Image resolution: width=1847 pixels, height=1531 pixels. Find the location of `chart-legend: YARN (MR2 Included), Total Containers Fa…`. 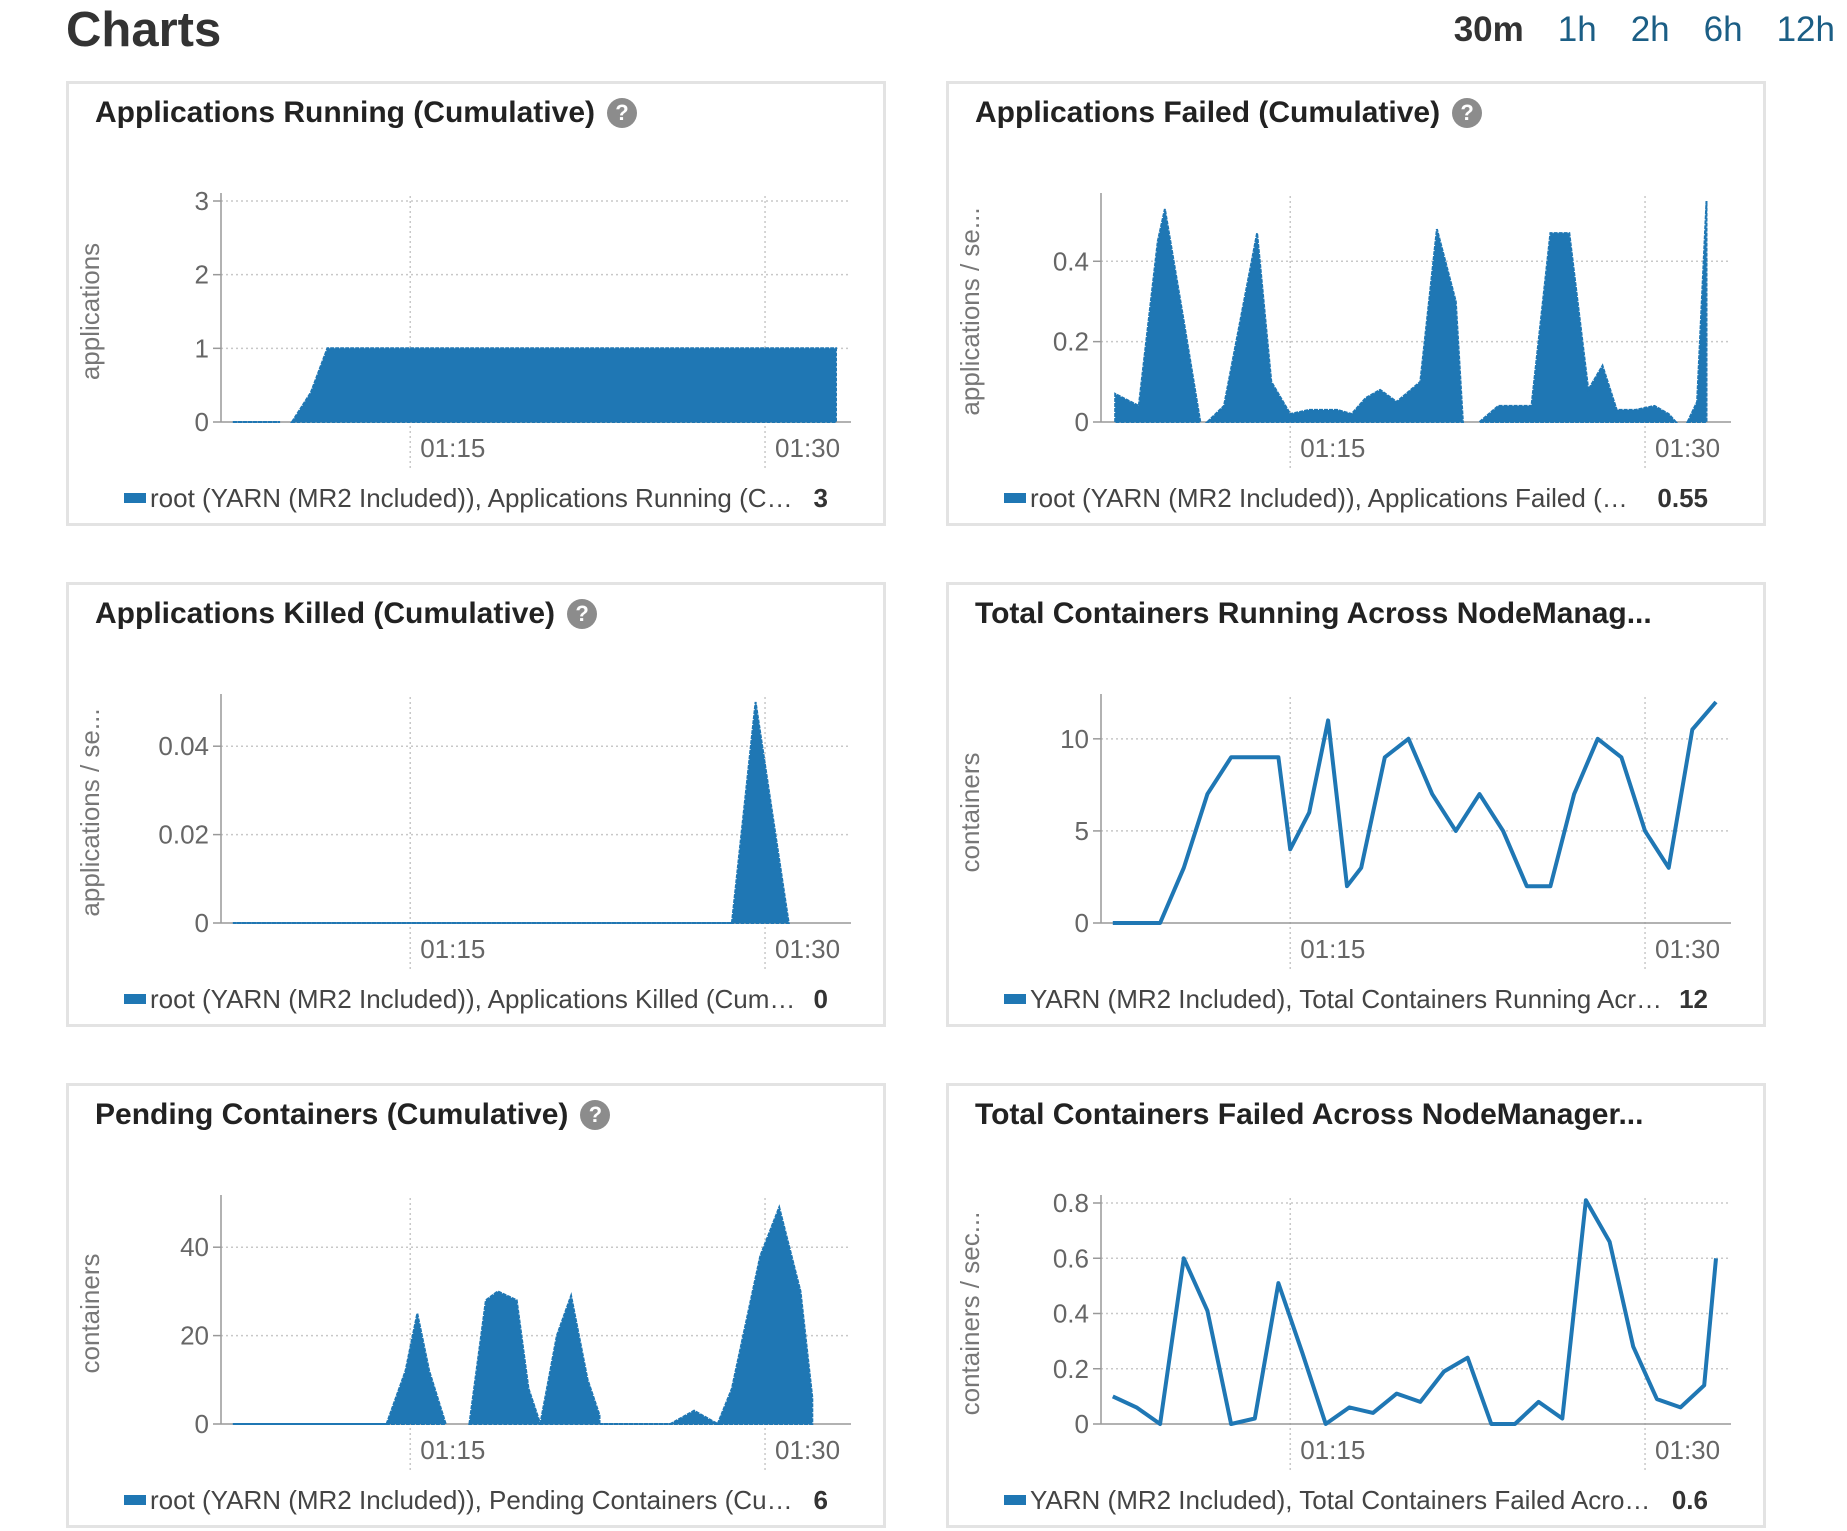

chart-legend: YARN (MR2 Included), Total Containers Fa… is located at coordinates (1356, 1500).